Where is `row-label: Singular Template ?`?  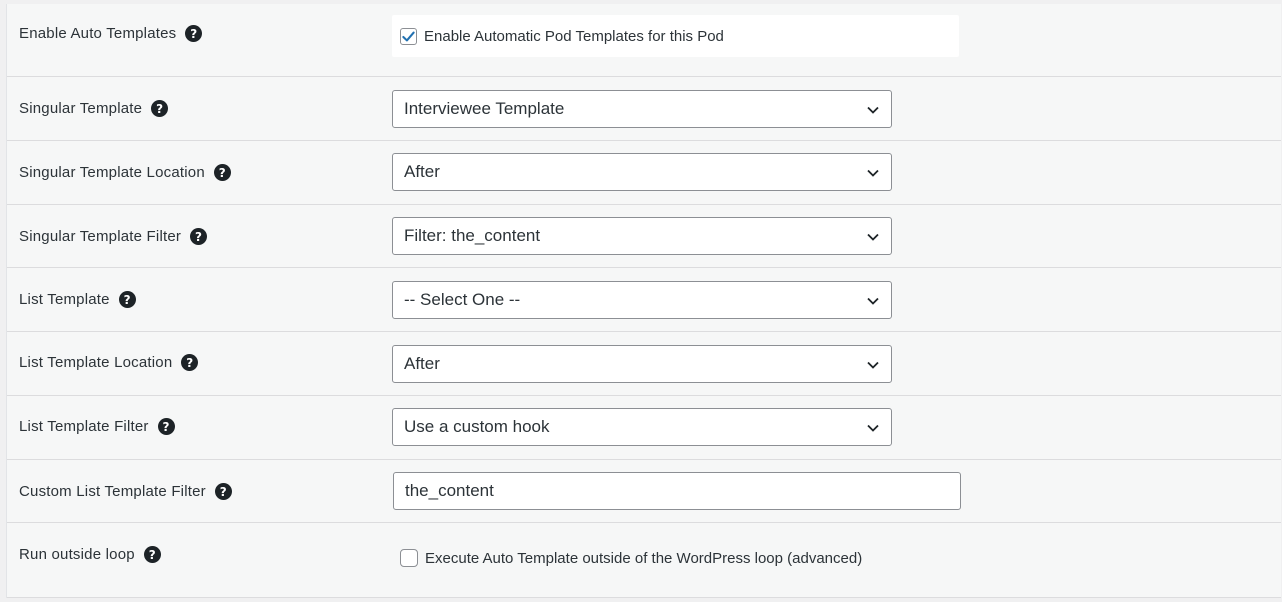 row-label: Singular Template ? is located at coordinates (94, 108).